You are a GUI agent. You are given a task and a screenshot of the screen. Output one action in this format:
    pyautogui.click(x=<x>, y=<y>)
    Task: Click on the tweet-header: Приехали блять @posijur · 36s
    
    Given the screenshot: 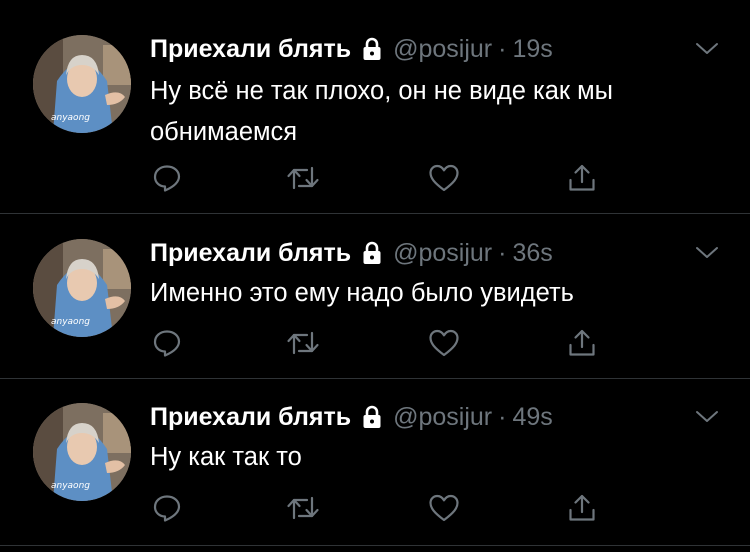 What is the action you would take?
    pyautogui.click(x=351, y=253)
    